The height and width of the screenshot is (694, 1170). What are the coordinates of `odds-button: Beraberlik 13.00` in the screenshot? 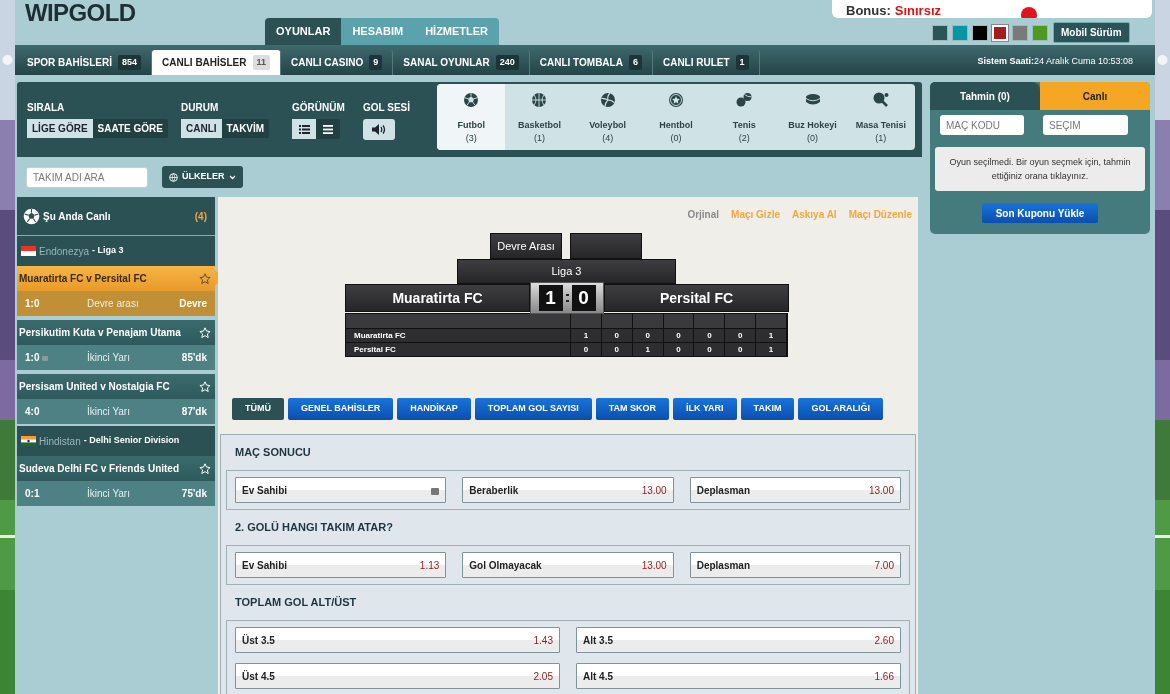 It's located at (568, 490).